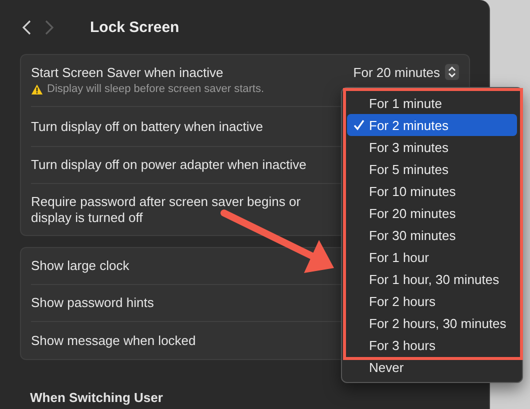 This screenshot has height=409, width=530. Describe the element at coordinates (155, 89) in the screenshot. I see `setting-note: Display will sleep before screen saver starts.` at that location.